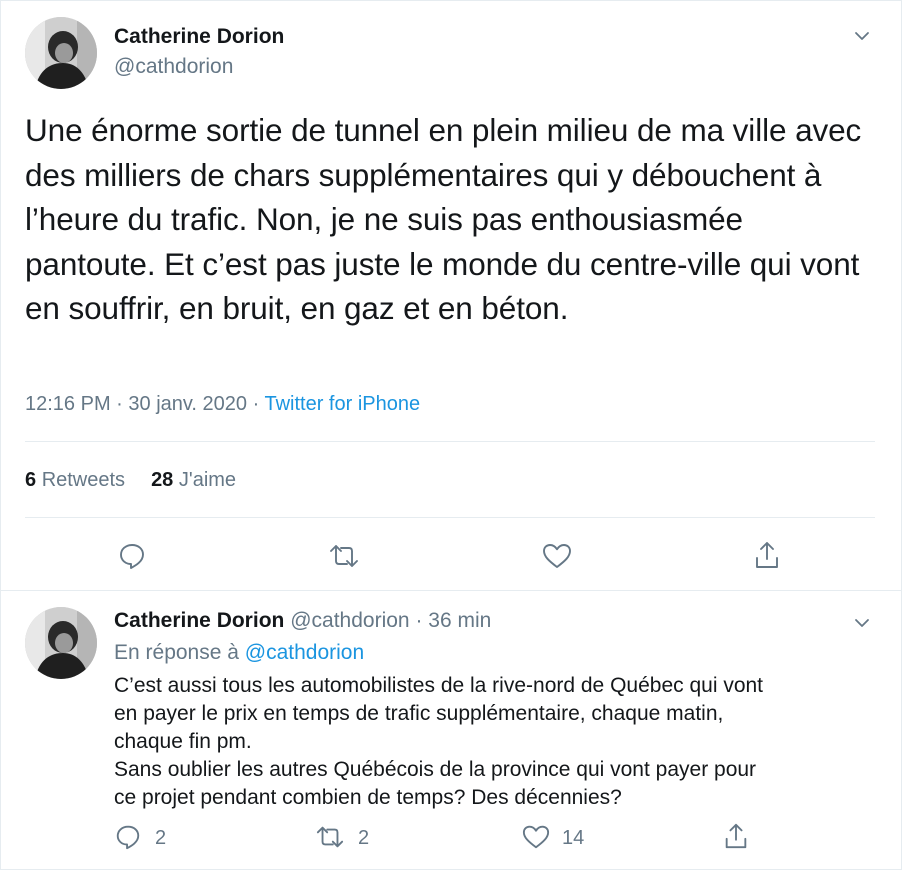 This screenshot has height=870, width=902. I want to click on in-reply-mention: @cathdorion, so click(304, 652).